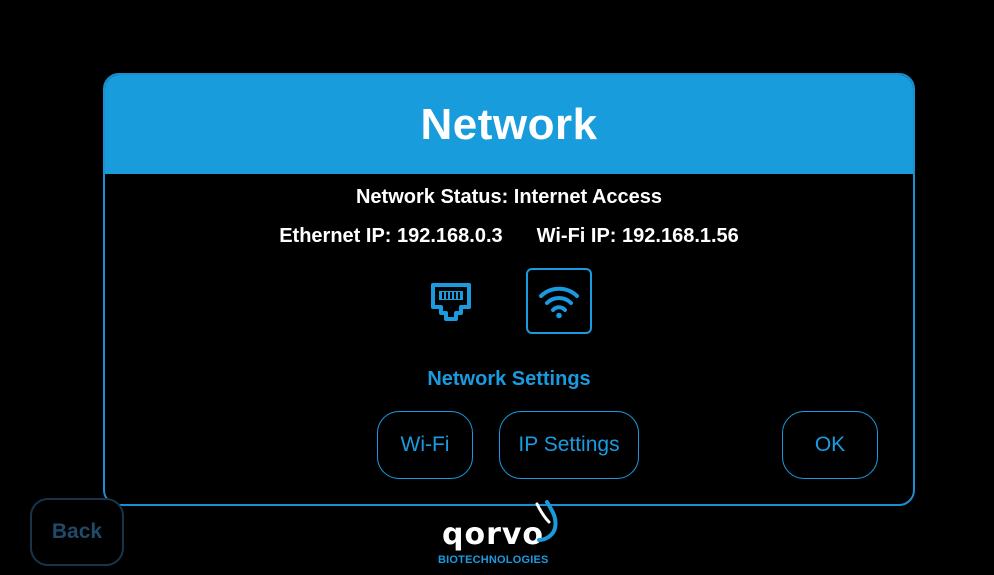 This screenshot has width=994, height=575. I want to click on wifi-ip-text: Wi-Fi IP: 192.168.1.56, so click(637, 236).